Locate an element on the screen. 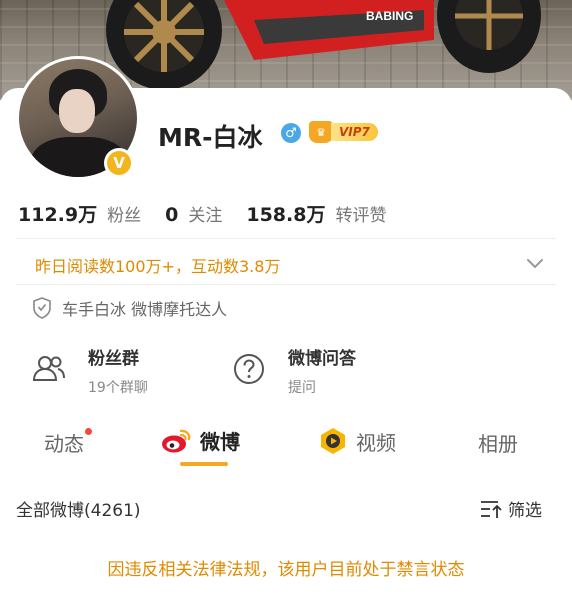  weibo-qa-title: 微博问答 is located at coordinates (322, 359).